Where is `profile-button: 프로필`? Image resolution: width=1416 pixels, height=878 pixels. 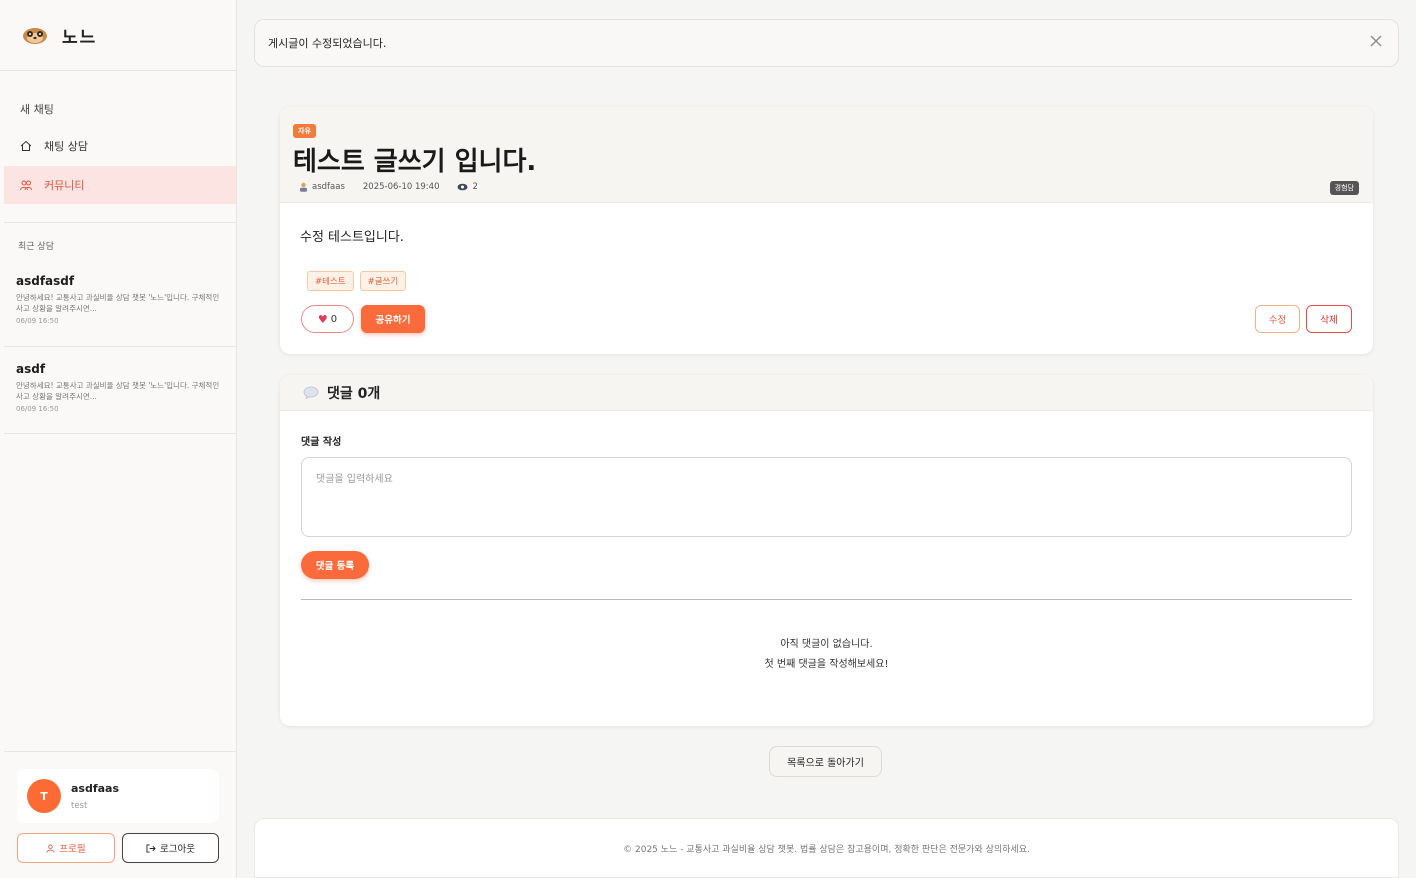 profile-button: 프로필 is located at coordinates (66, 848).